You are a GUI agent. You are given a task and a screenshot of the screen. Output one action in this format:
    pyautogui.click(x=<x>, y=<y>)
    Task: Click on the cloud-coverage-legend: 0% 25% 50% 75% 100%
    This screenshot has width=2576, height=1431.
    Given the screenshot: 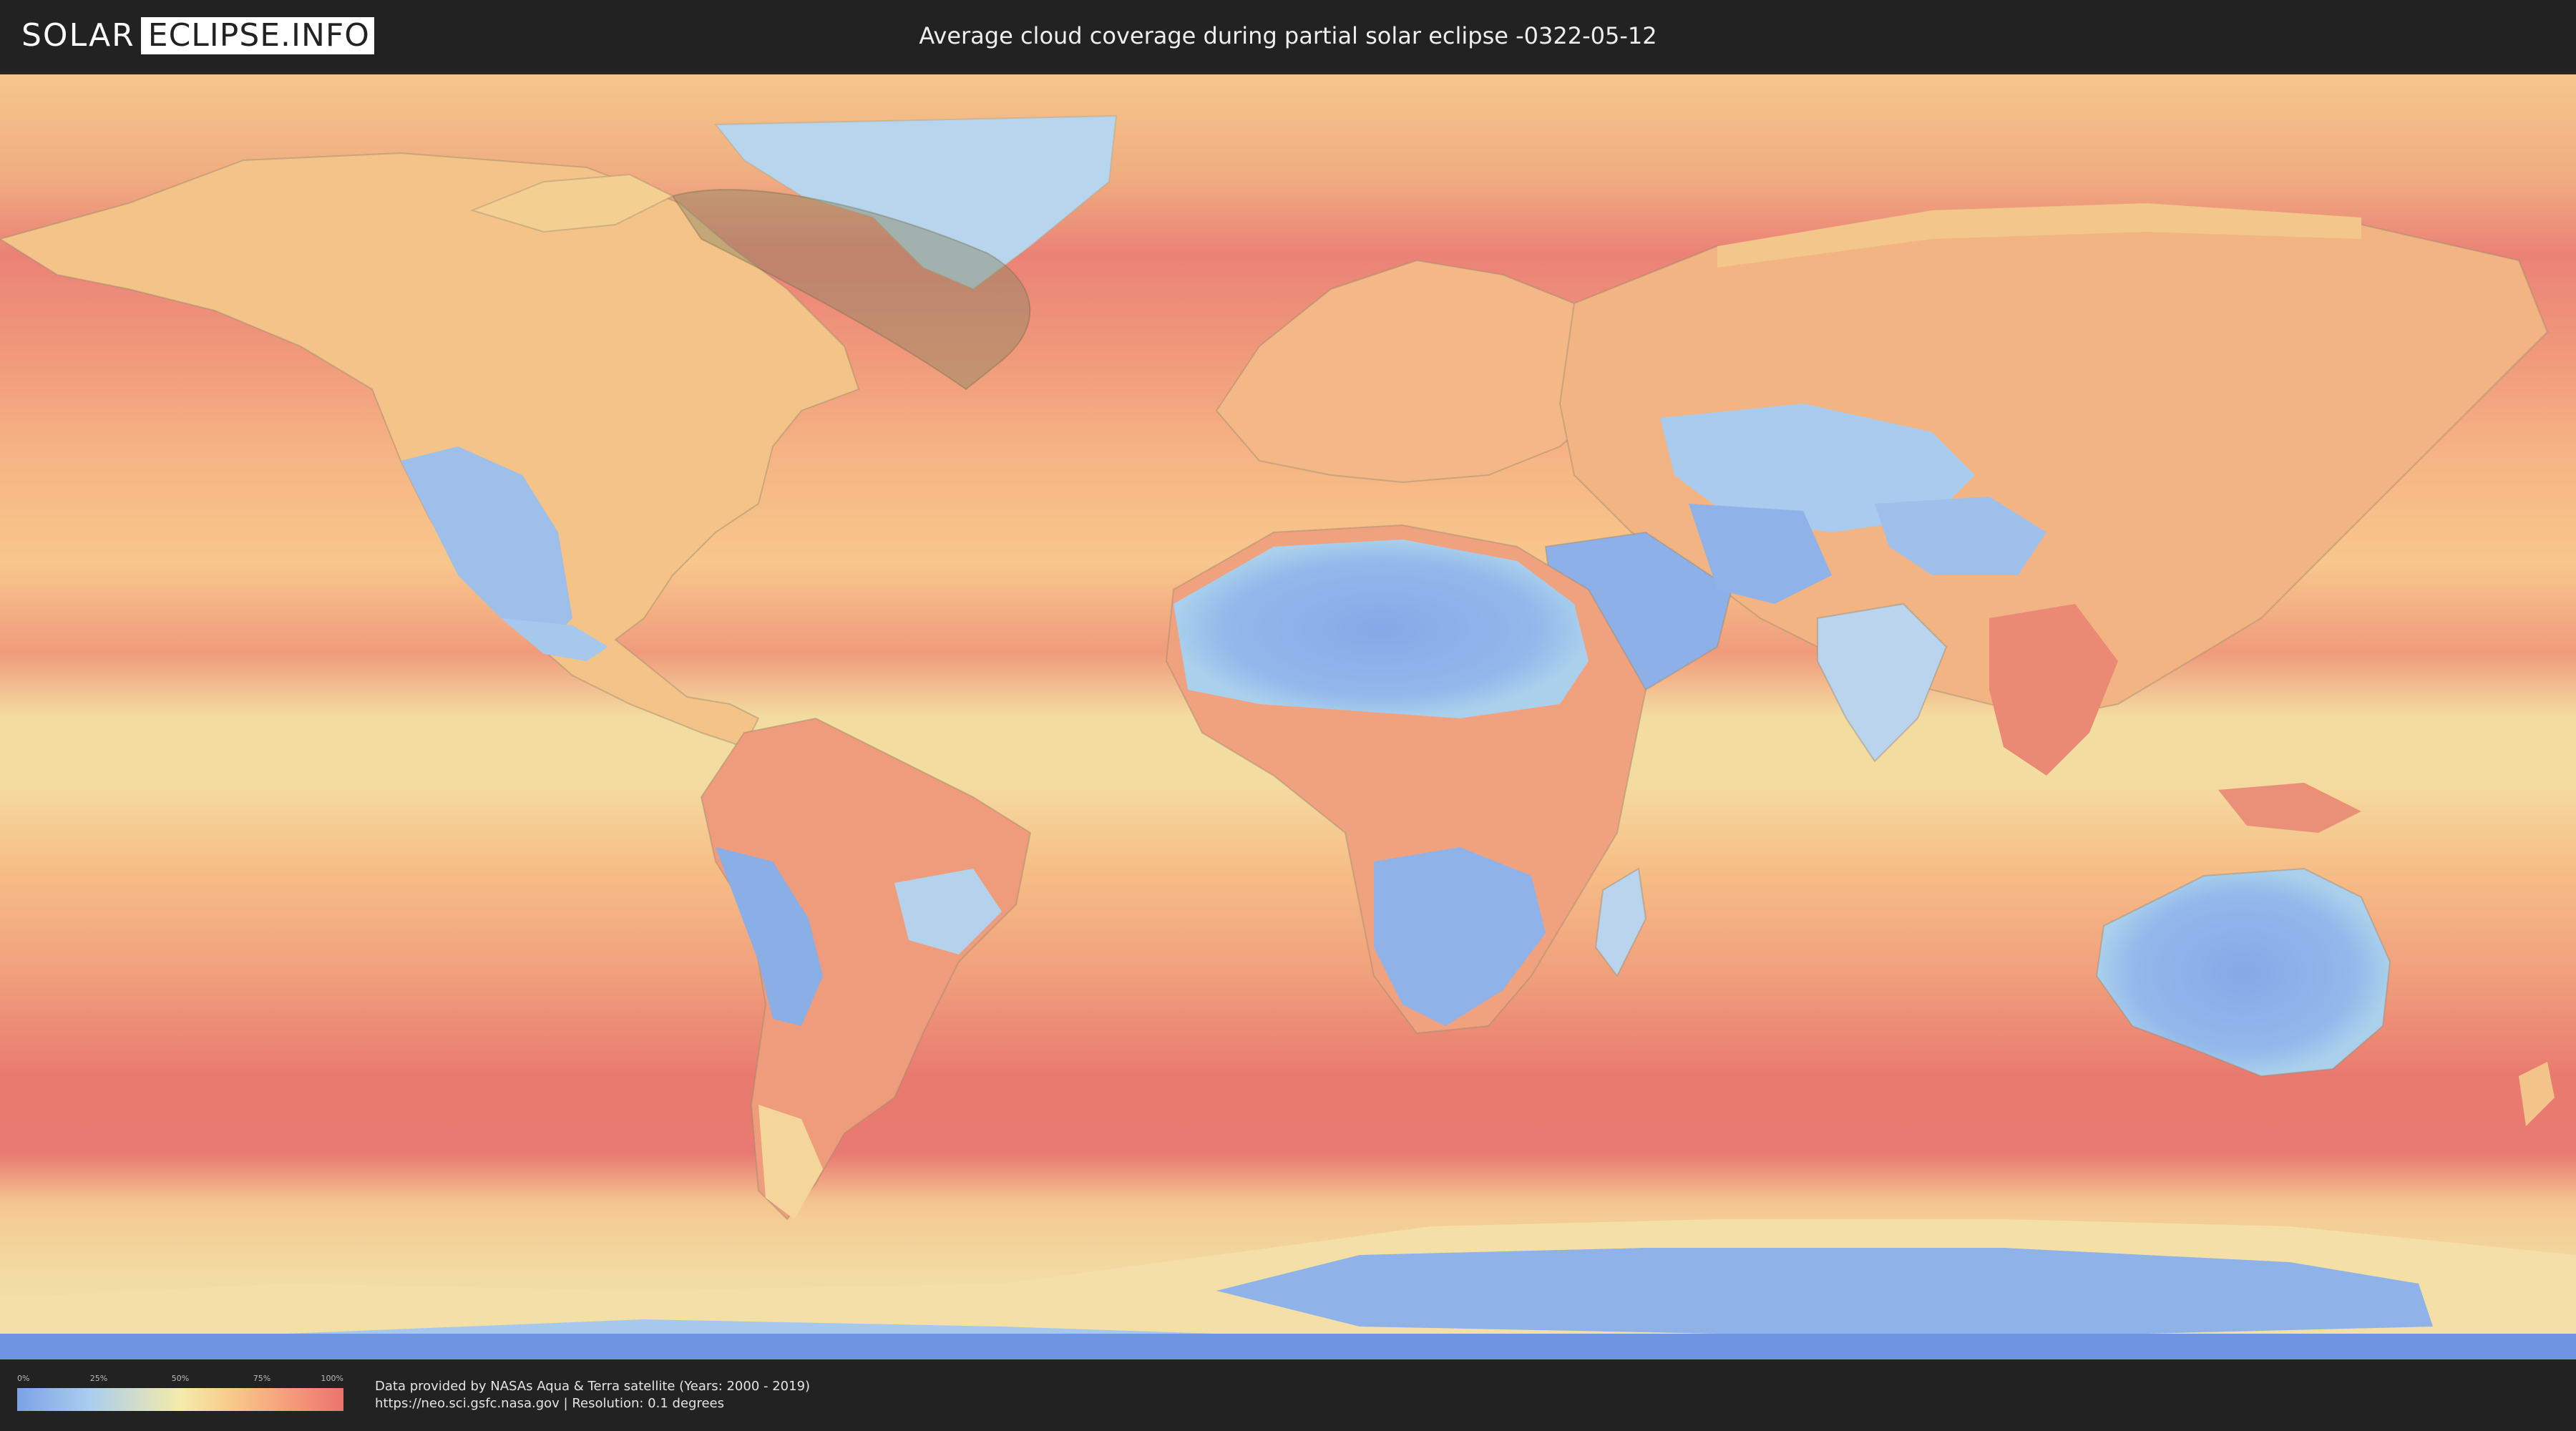 What is the action you would take?
    pyautogui.click(x=180, y=1394)
    